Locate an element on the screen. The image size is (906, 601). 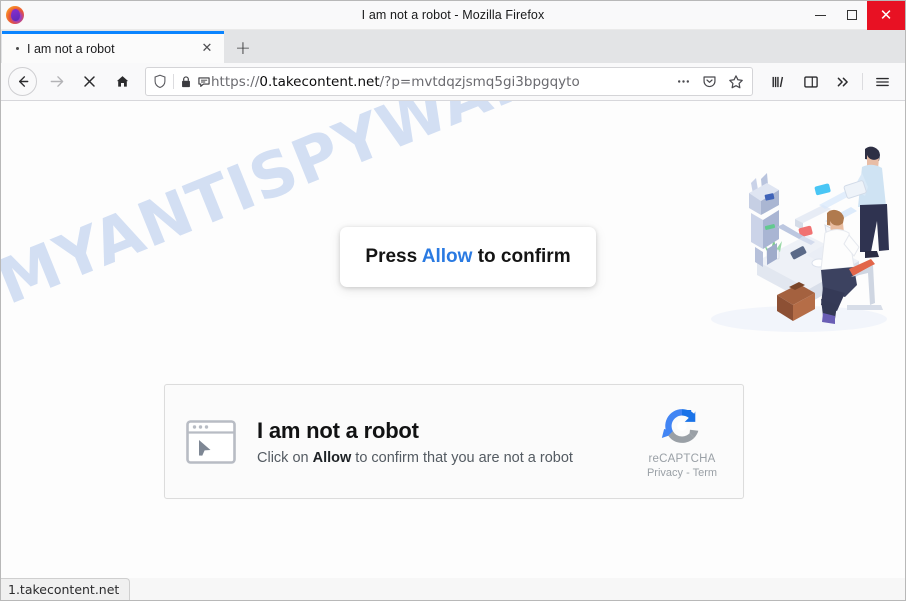
title-bar: I am not a robot - Mozilla Firefox ✕ is located at coordinates (453, 15).